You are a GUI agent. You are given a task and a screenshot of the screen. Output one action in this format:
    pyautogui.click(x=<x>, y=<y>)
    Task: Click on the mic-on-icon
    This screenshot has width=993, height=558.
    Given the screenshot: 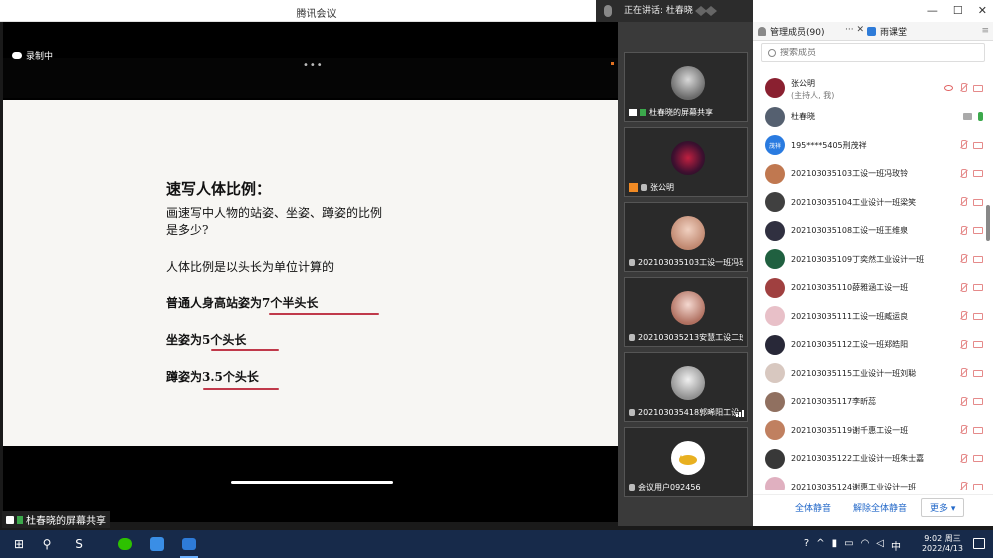 What is the action you would take?
    pyautogui.click(x=980, y=117)
    